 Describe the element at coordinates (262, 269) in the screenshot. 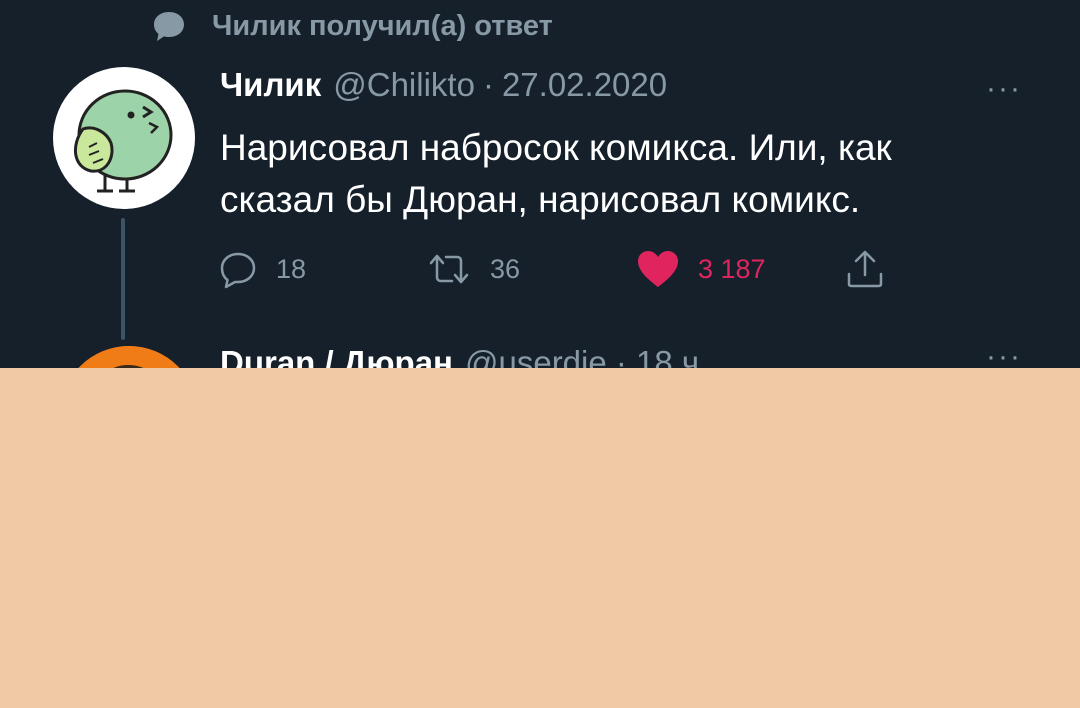

I see `reply-button: 18` at that location.